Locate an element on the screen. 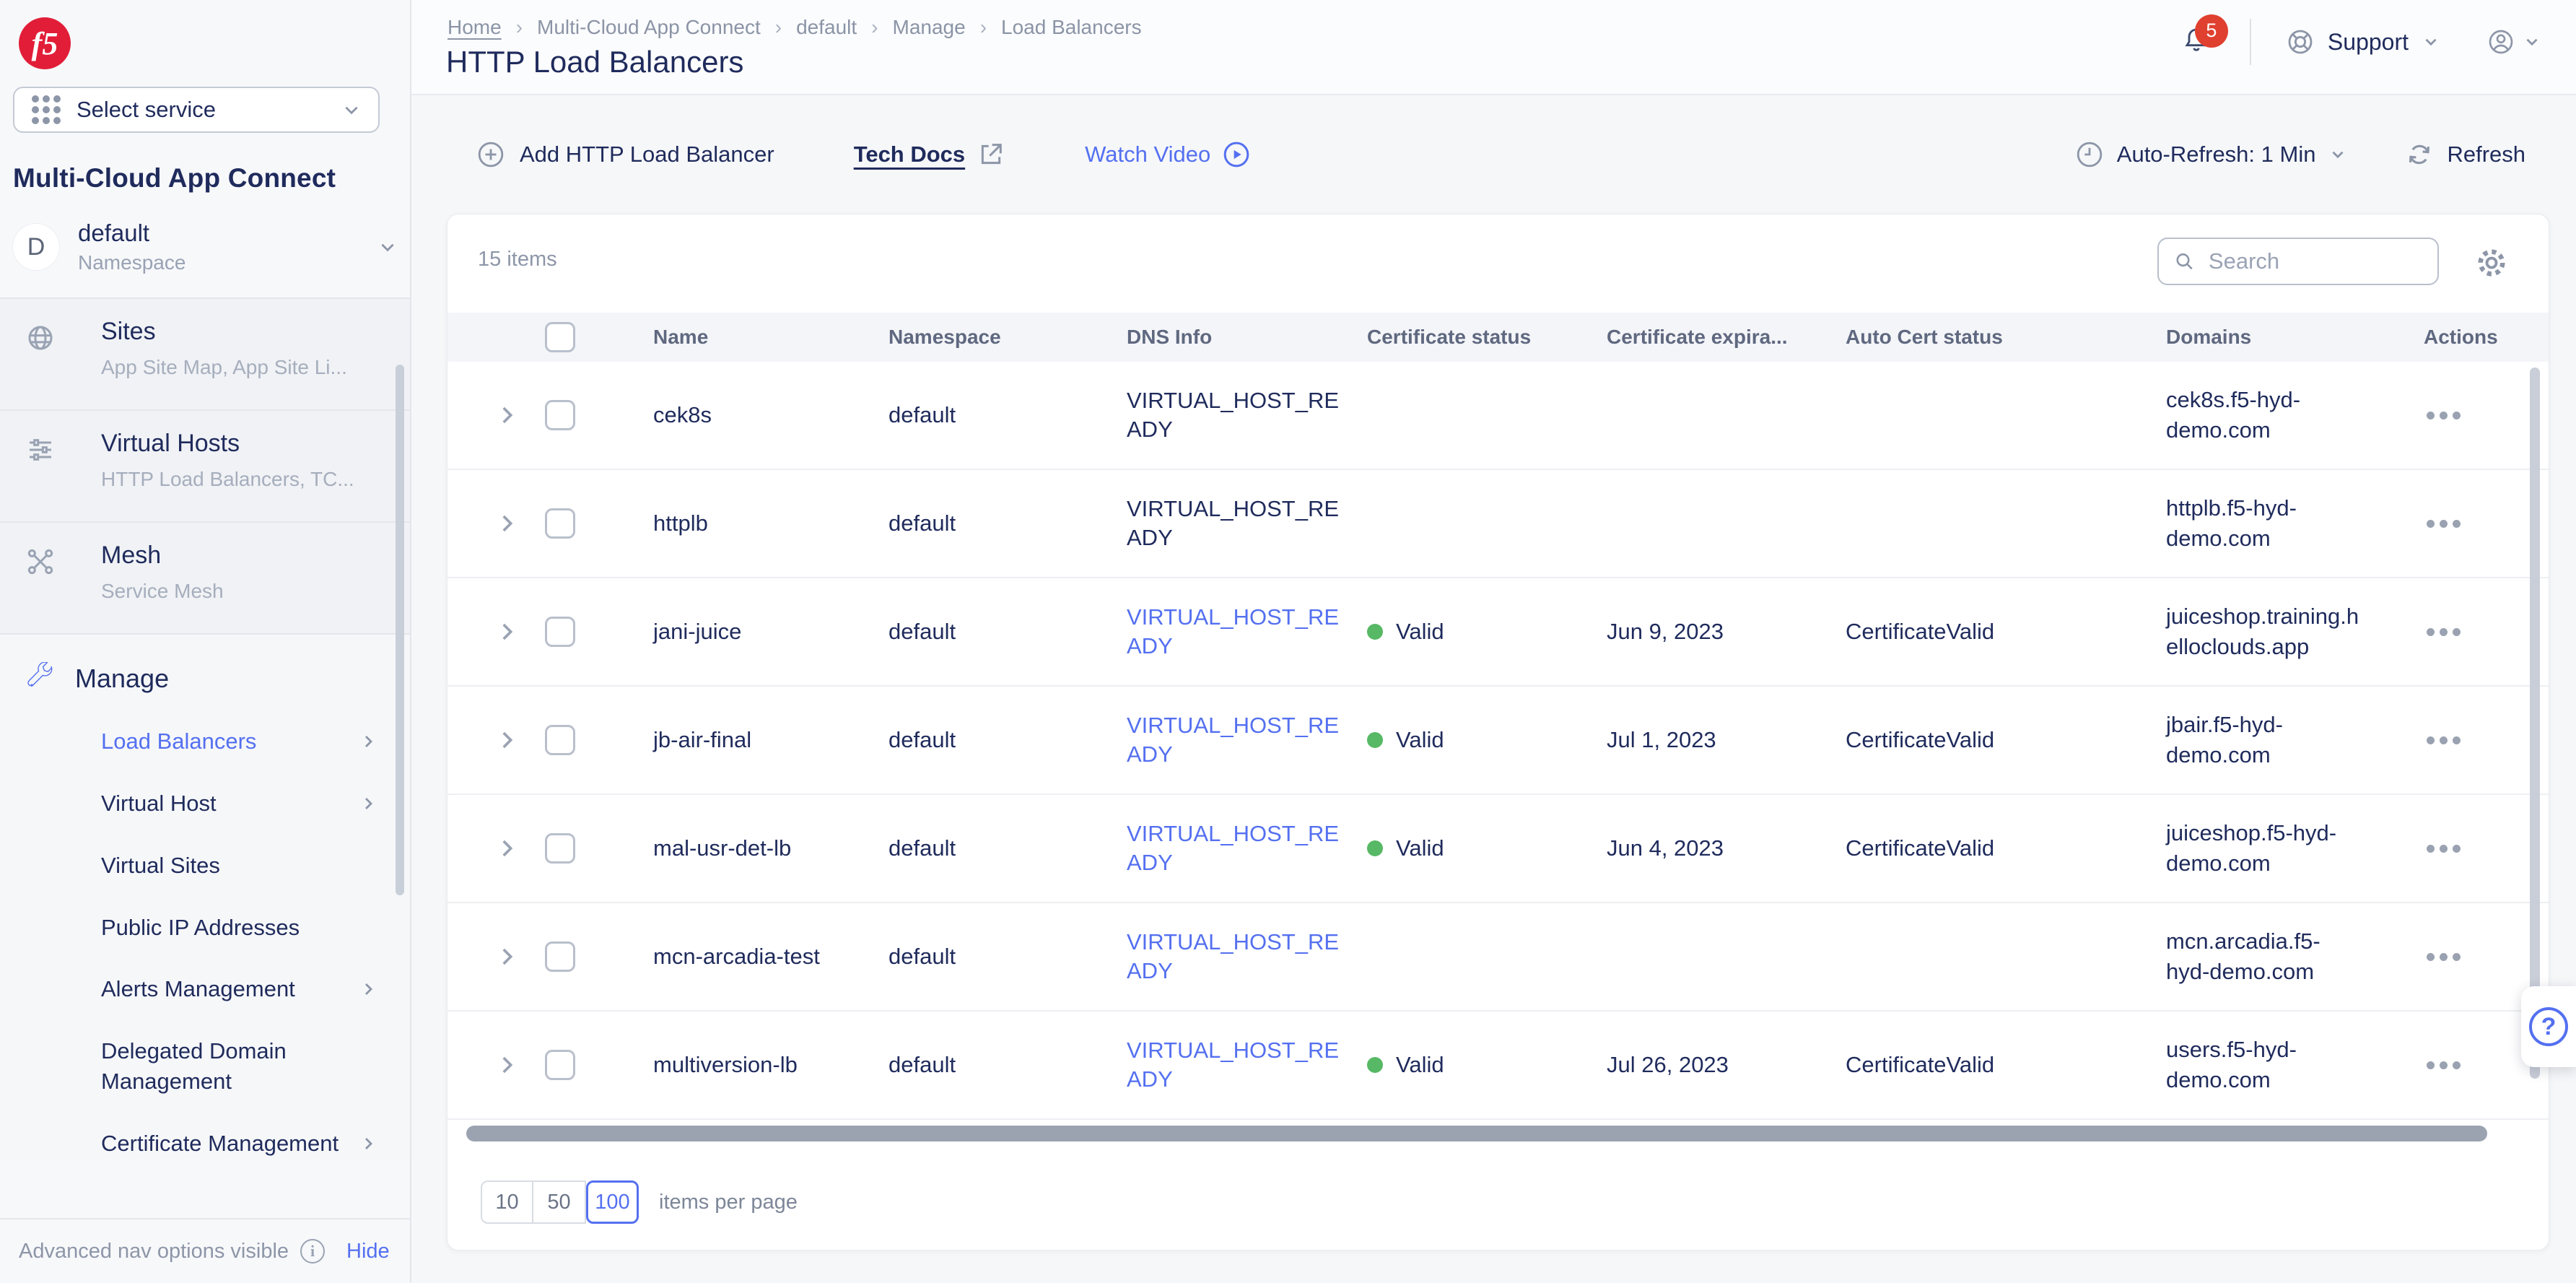 The height and width of the screenshot is (1283, 2576). sidebar-item-virtual-sites: Virtual Sites is located at coordinates (218, 866).